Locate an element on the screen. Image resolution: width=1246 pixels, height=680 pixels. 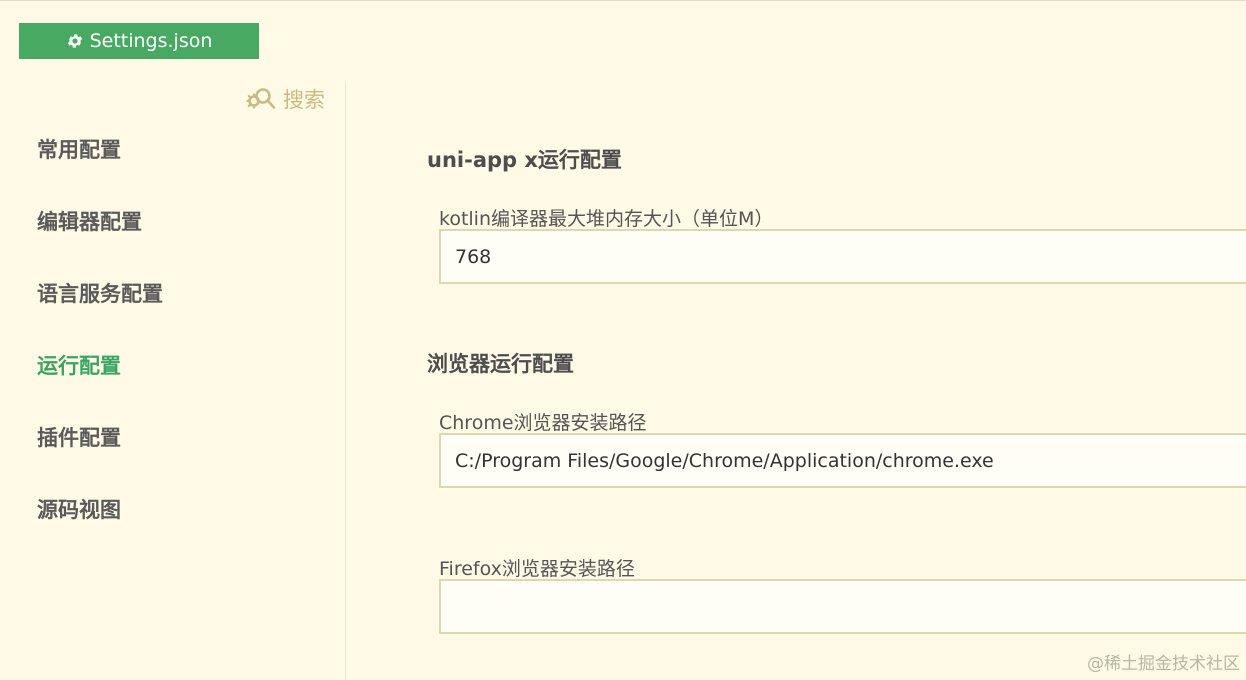
sidebar-item-common-config: 常用配置 is located at coordinates (100, 168).